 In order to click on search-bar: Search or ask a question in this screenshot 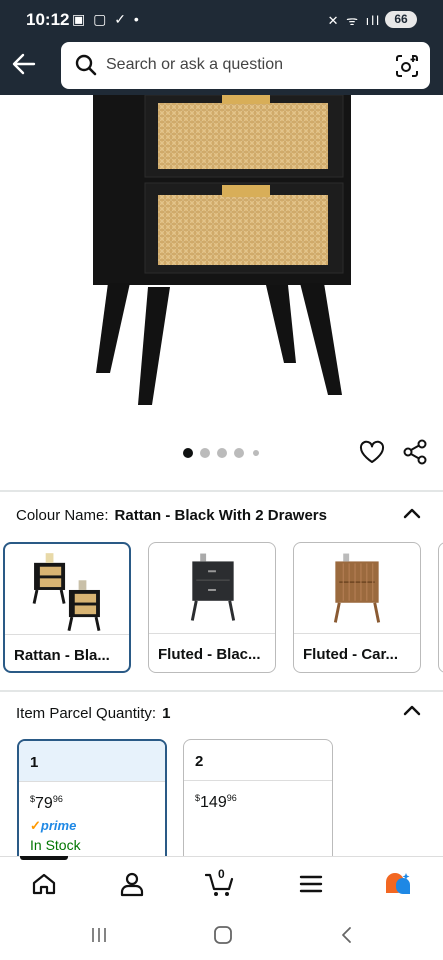, I will do `click(245, 65)`.